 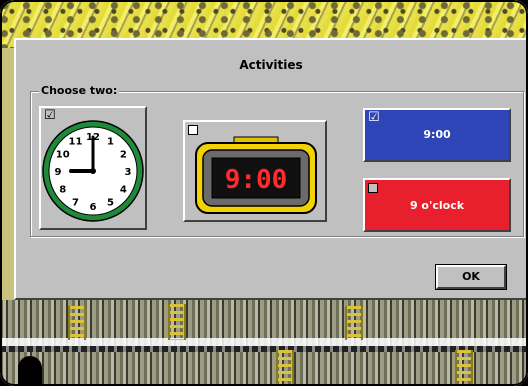 What do you see at coordinates (256, 180) in the screenshot?
I see `digital-clock-display: 9:00` at bounding box center [256, 180].